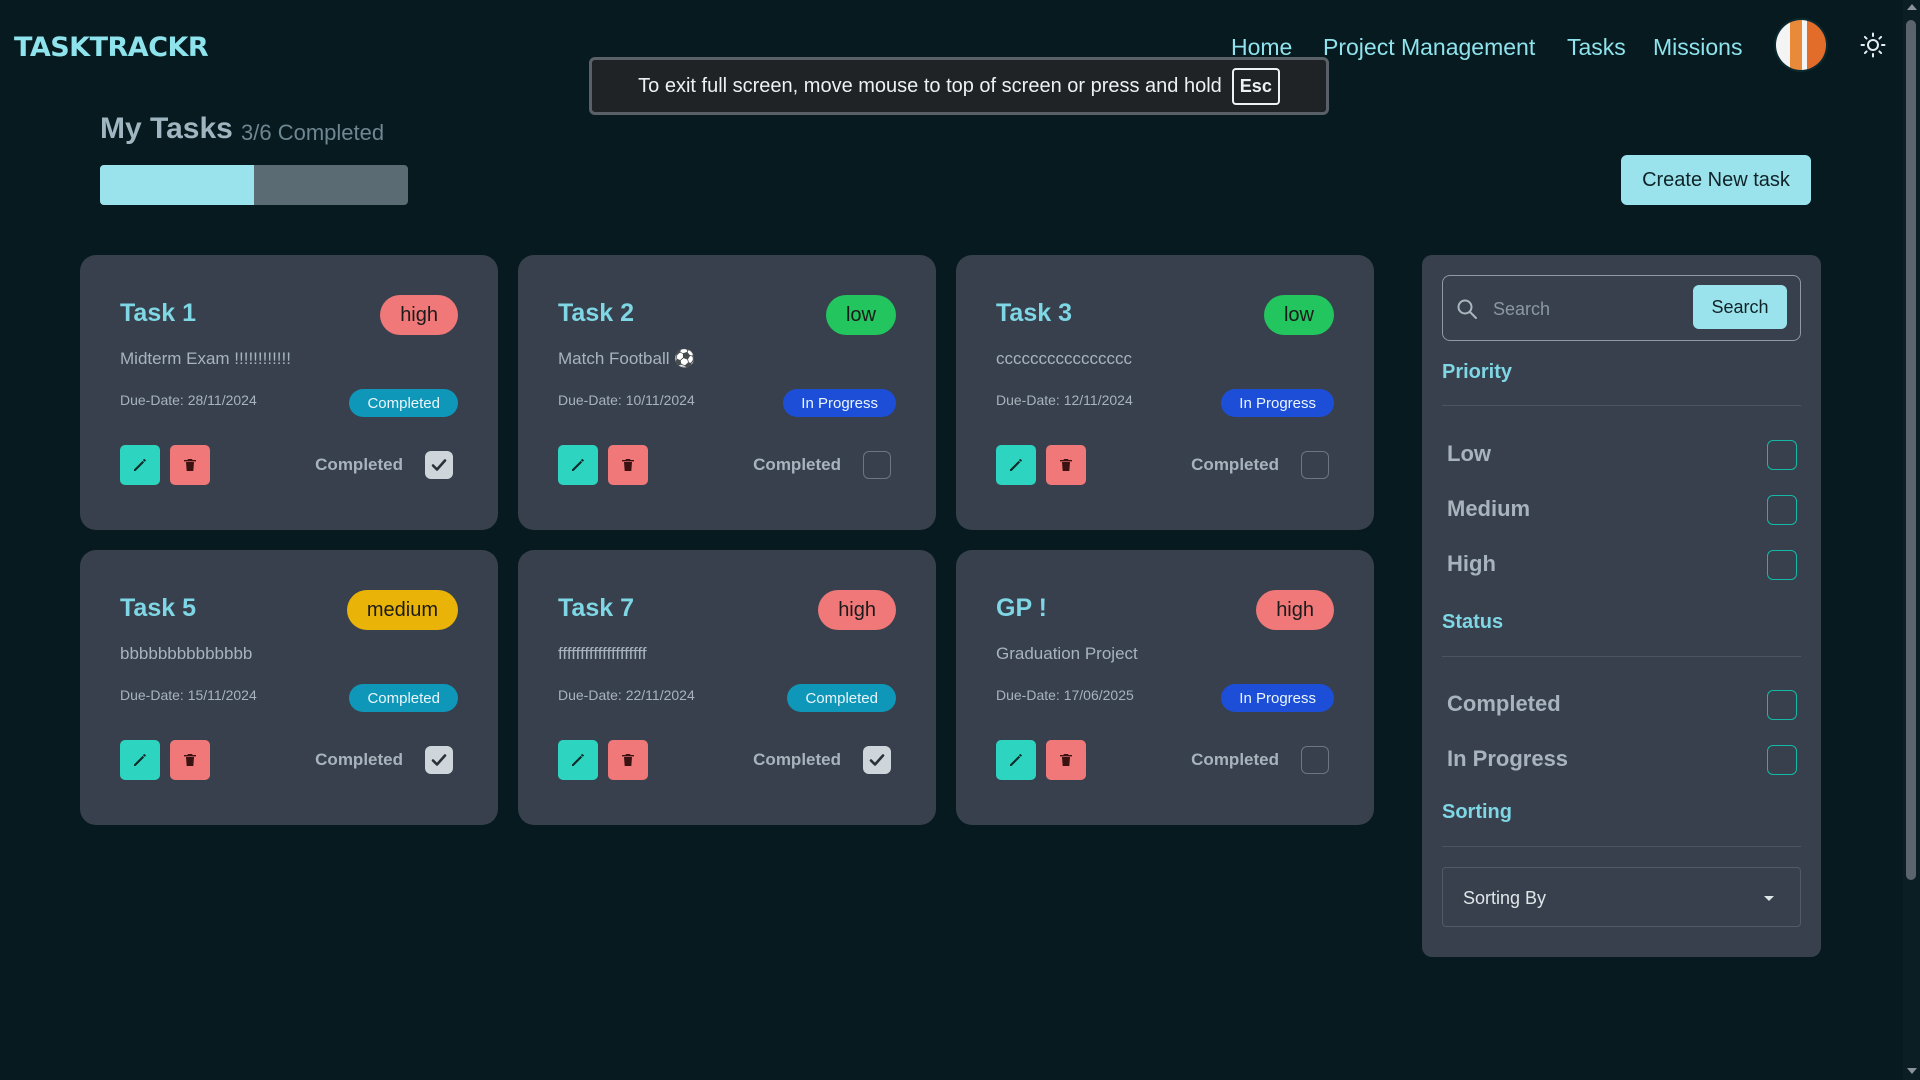  Describe the element at coordinates (1064, 400) in the screenshot. I see `task-due-date: Due-Date: 12/11/2024` at that location.